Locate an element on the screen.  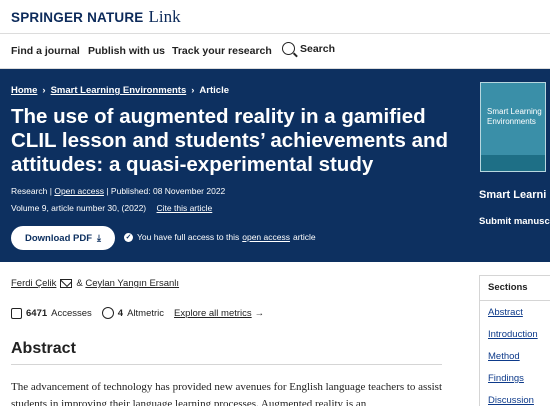
download-pdf-button: Download PDF ⤓ is located at coordinates (63, 238).